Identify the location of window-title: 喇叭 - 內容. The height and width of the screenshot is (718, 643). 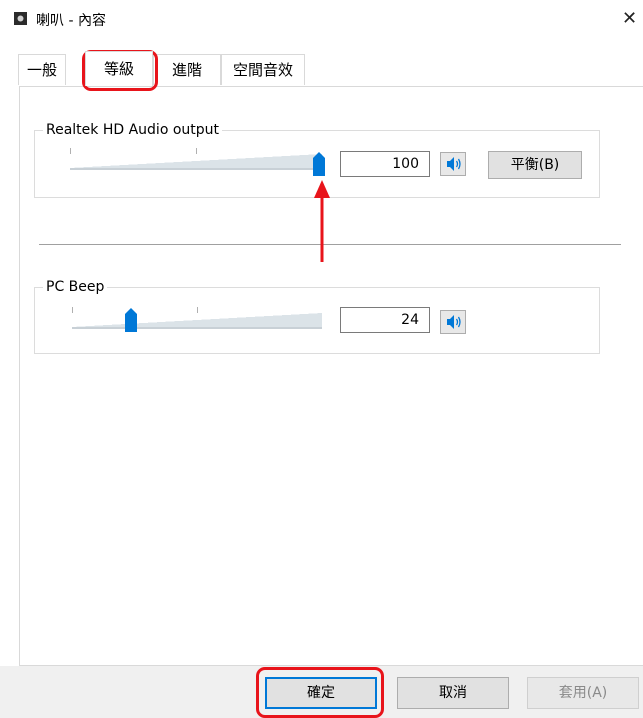
(71, 21).